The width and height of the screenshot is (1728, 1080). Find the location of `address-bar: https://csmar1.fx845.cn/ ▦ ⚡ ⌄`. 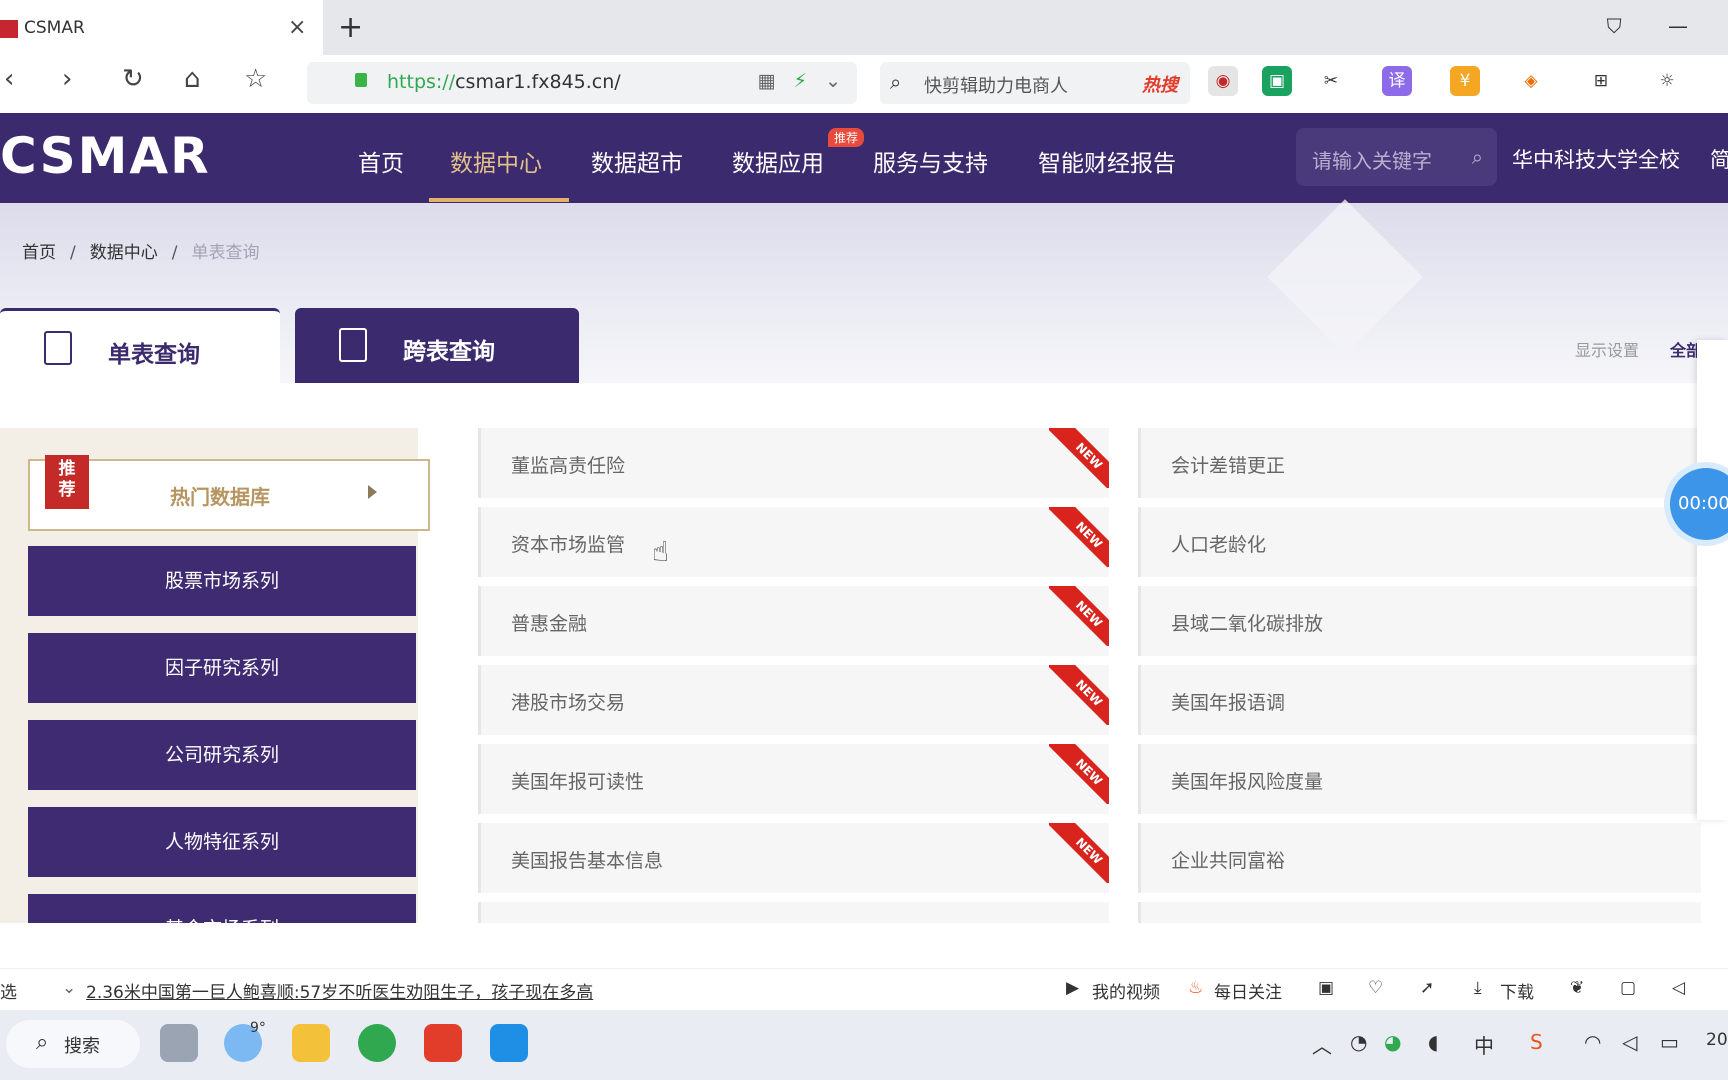

address-bar: https://csmar1.fx845.cn/ ▦ ⚡ ⌄ is located at coordinates (582, 83).